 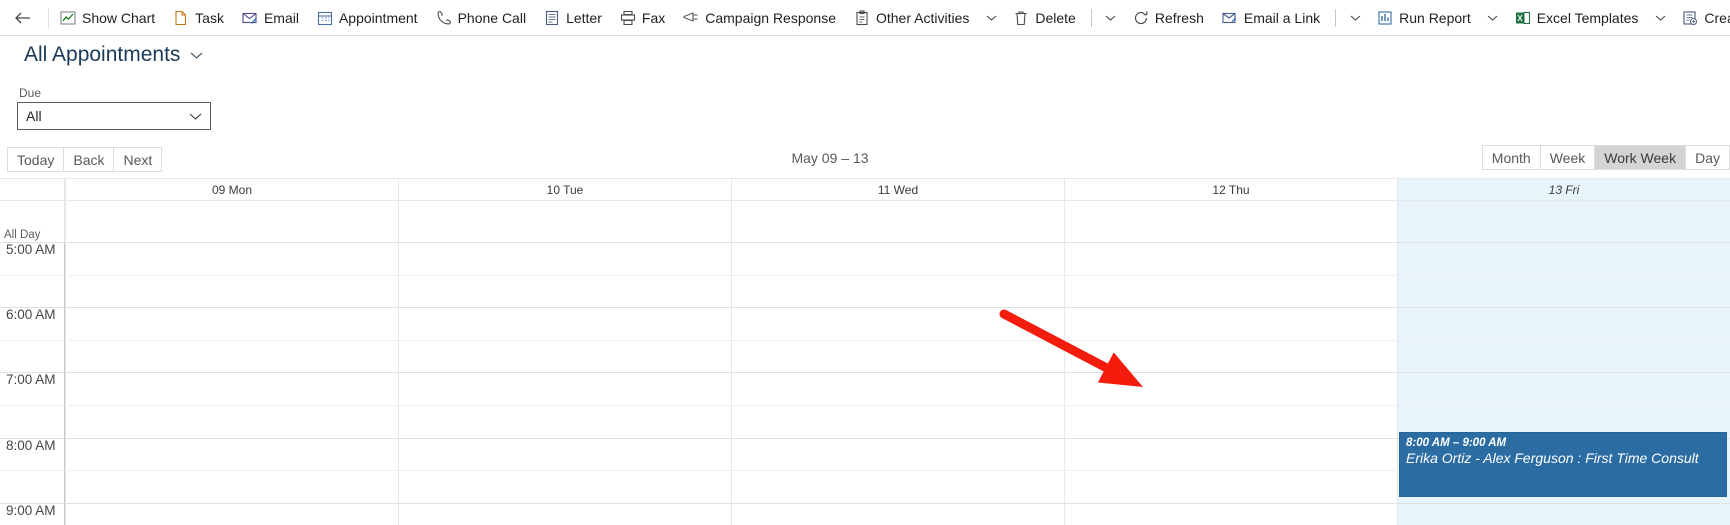 I want to click on command-excel-templates: Excel Templates, so click(x=1577, y=18).